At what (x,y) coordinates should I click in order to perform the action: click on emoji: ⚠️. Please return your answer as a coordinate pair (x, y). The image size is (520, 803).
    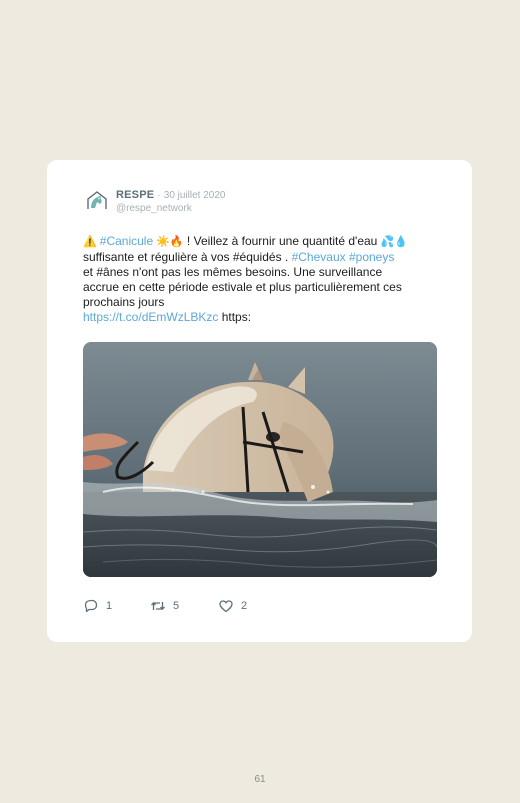
    Looking at the image, I should click on (91, 242).